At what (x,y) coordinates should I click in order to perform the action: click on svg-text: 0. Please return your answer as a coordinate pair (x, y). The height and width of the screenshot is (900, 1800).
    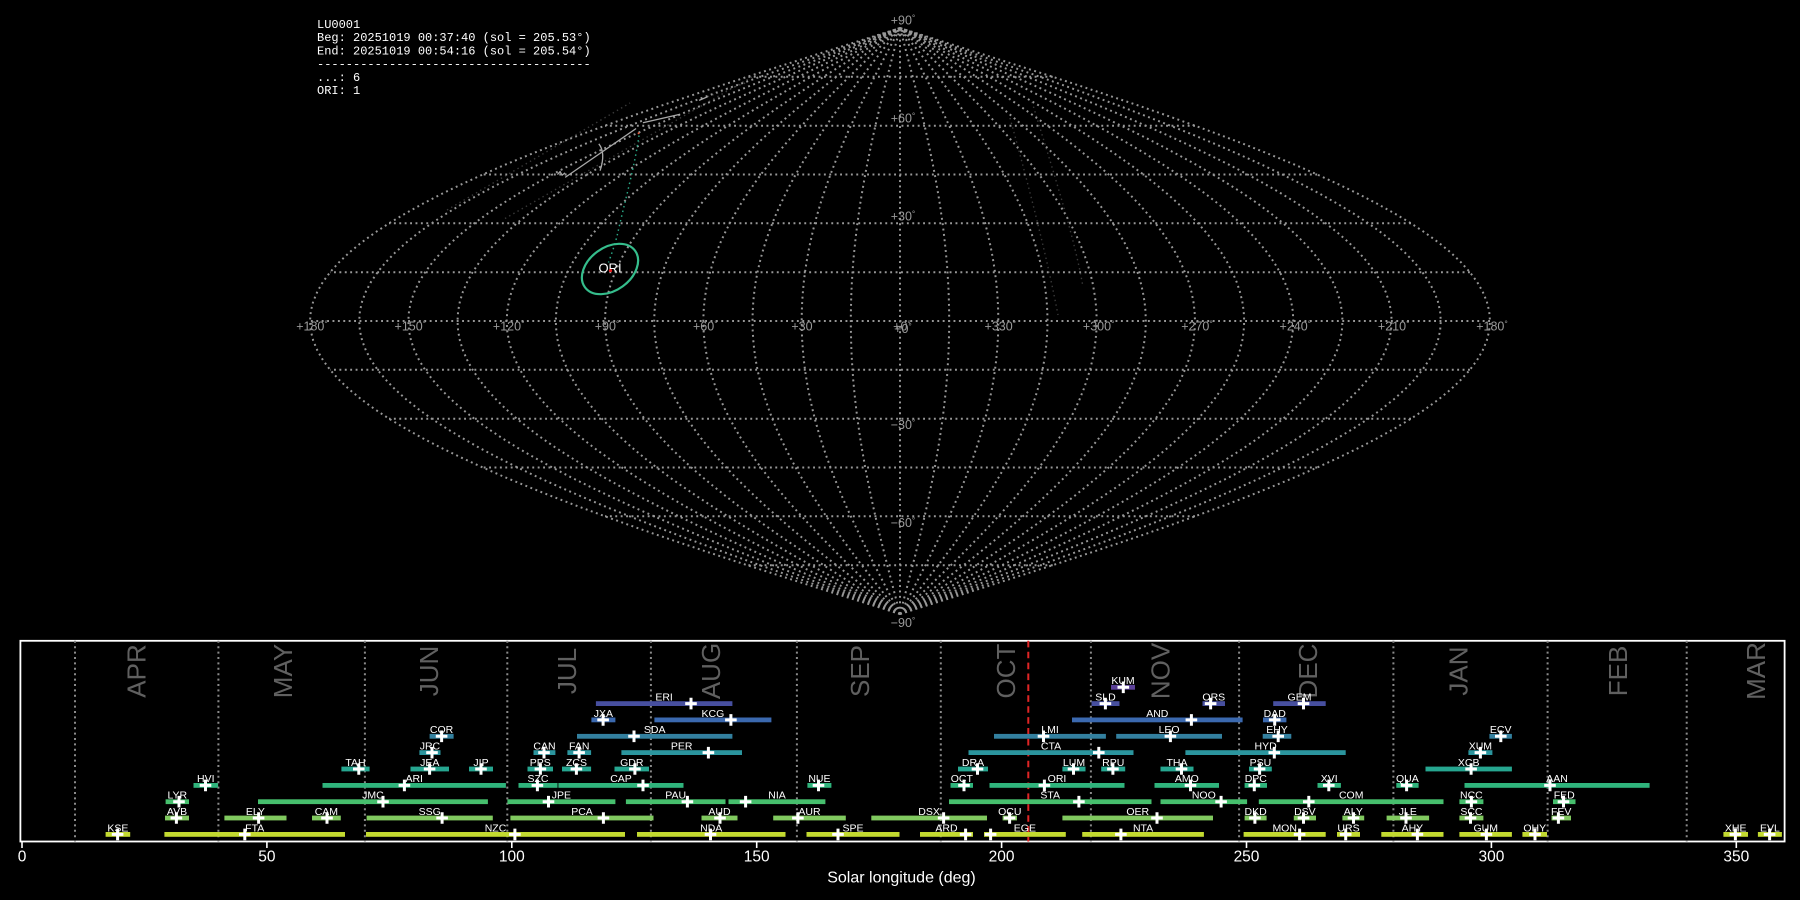
    Looking at the image, I should click on (22, 857).